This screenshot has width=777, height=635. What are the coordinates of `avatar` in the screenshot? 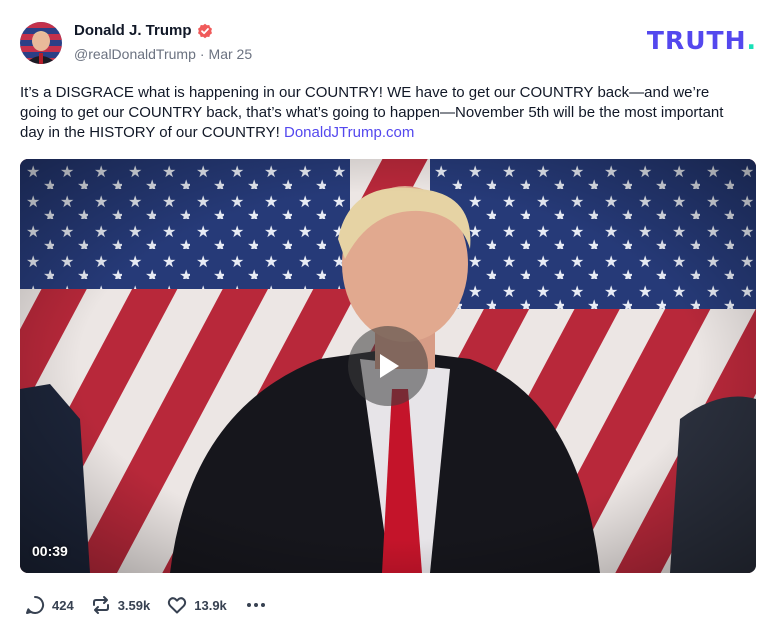 It's located at (41, 43).